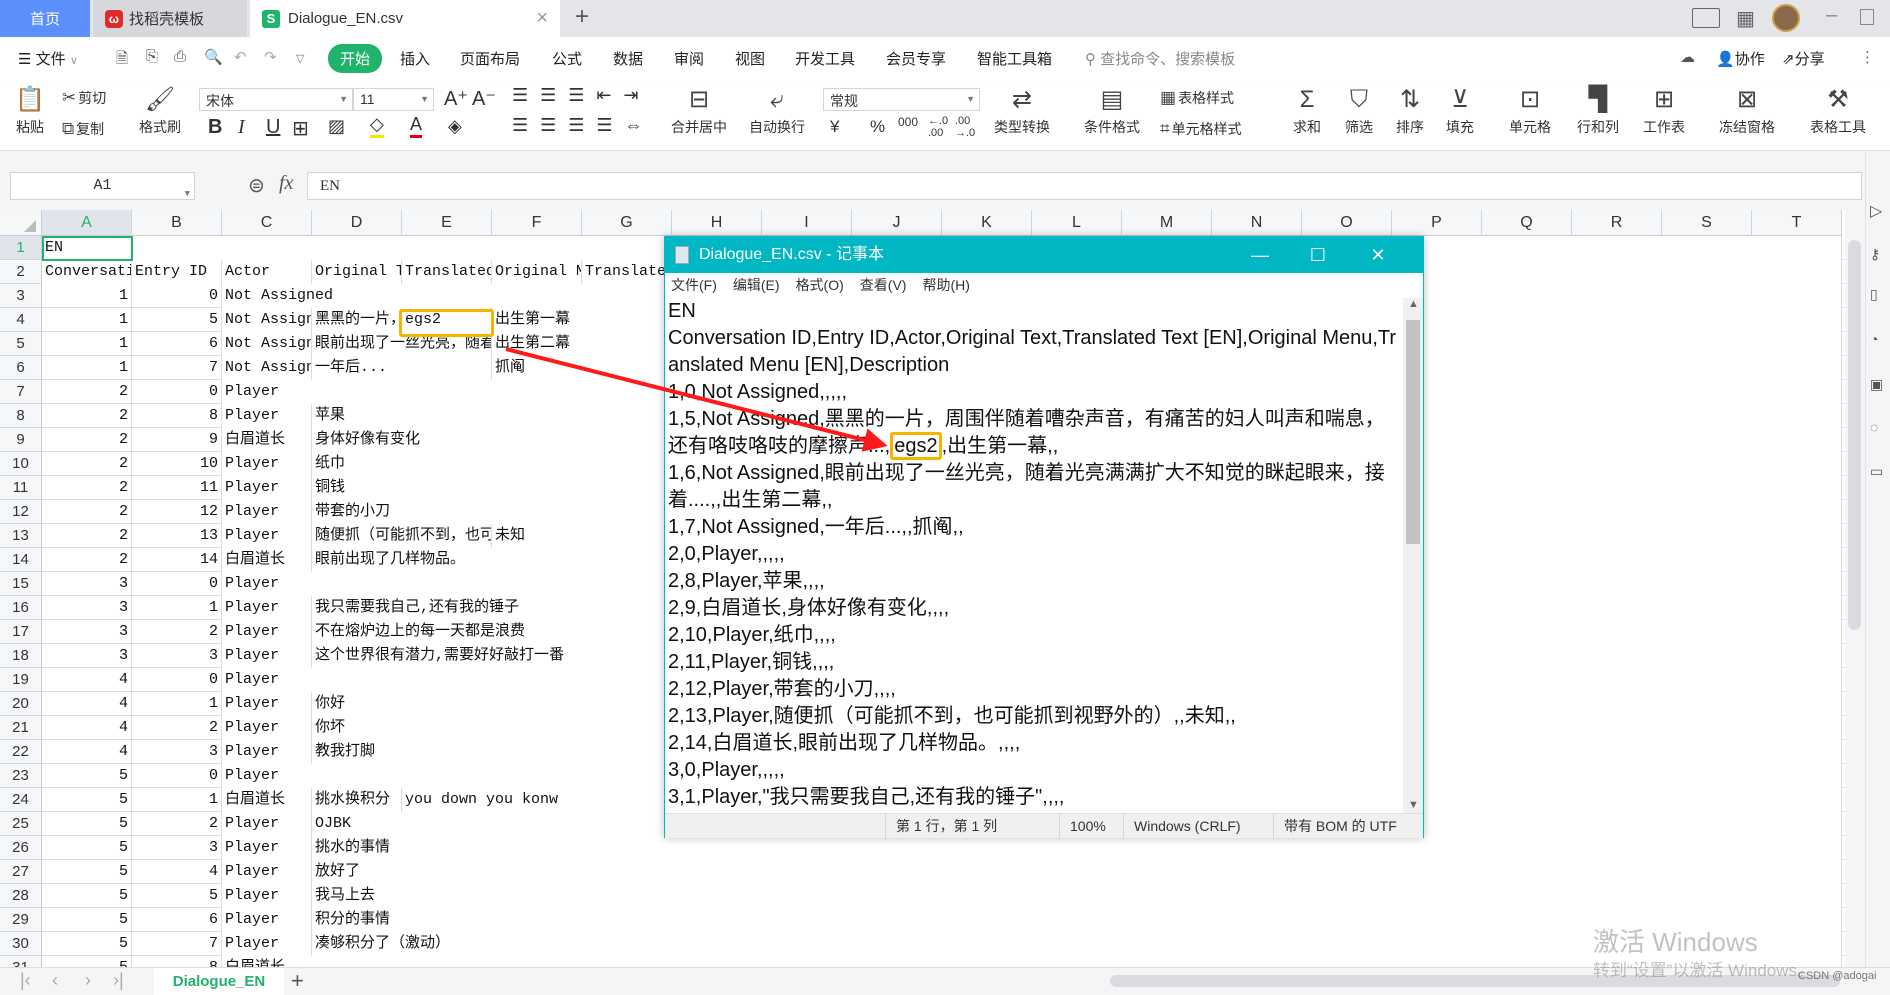  What do you see at coordinates (118, 980) in the screenshot?
I see `last-sheet-icon: ›|` at bounding box center [118, 980].